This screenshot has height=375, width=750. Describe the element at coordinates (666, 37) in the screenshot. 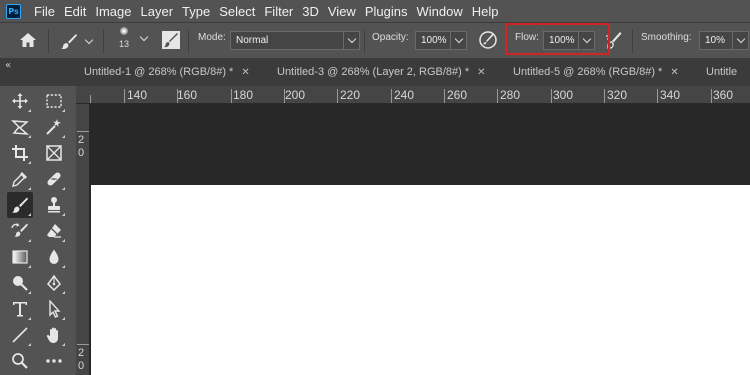

I see `smoothing-label: Smoothing:` at that location.